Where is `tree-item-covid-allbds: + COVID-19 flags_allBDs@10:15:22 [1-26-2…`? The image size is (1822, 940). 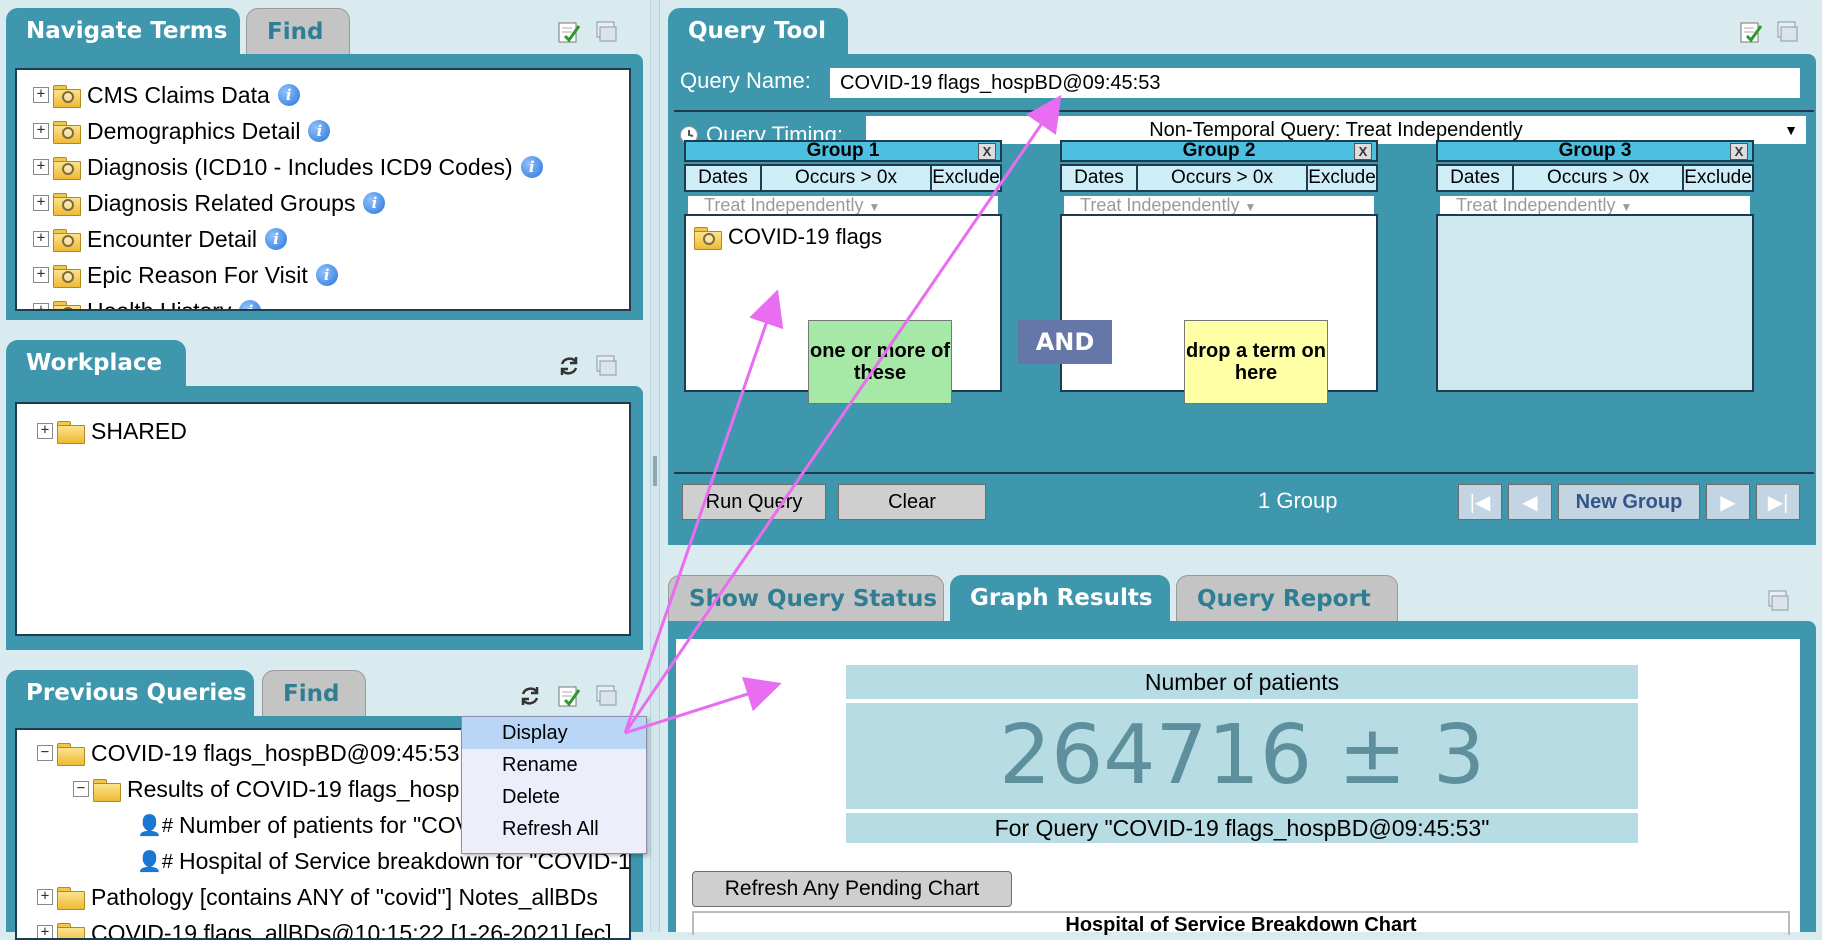 tree-item-covid-allbds: + COVID-19 flags_allBDs@10:15:22 [1-26-2… is located at coordinates (324, 929).